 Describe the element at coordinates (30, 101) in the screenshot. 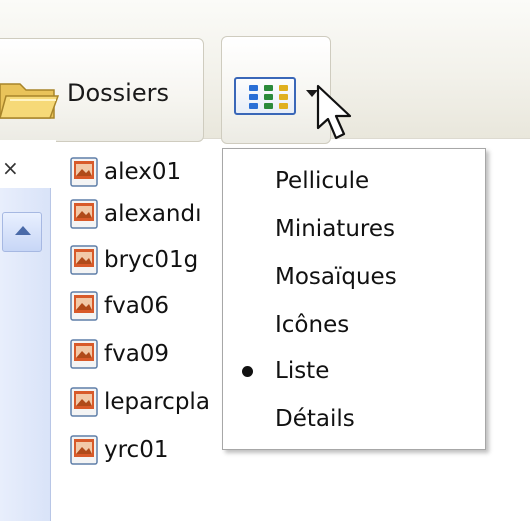

I see `folder-icon` at that location.